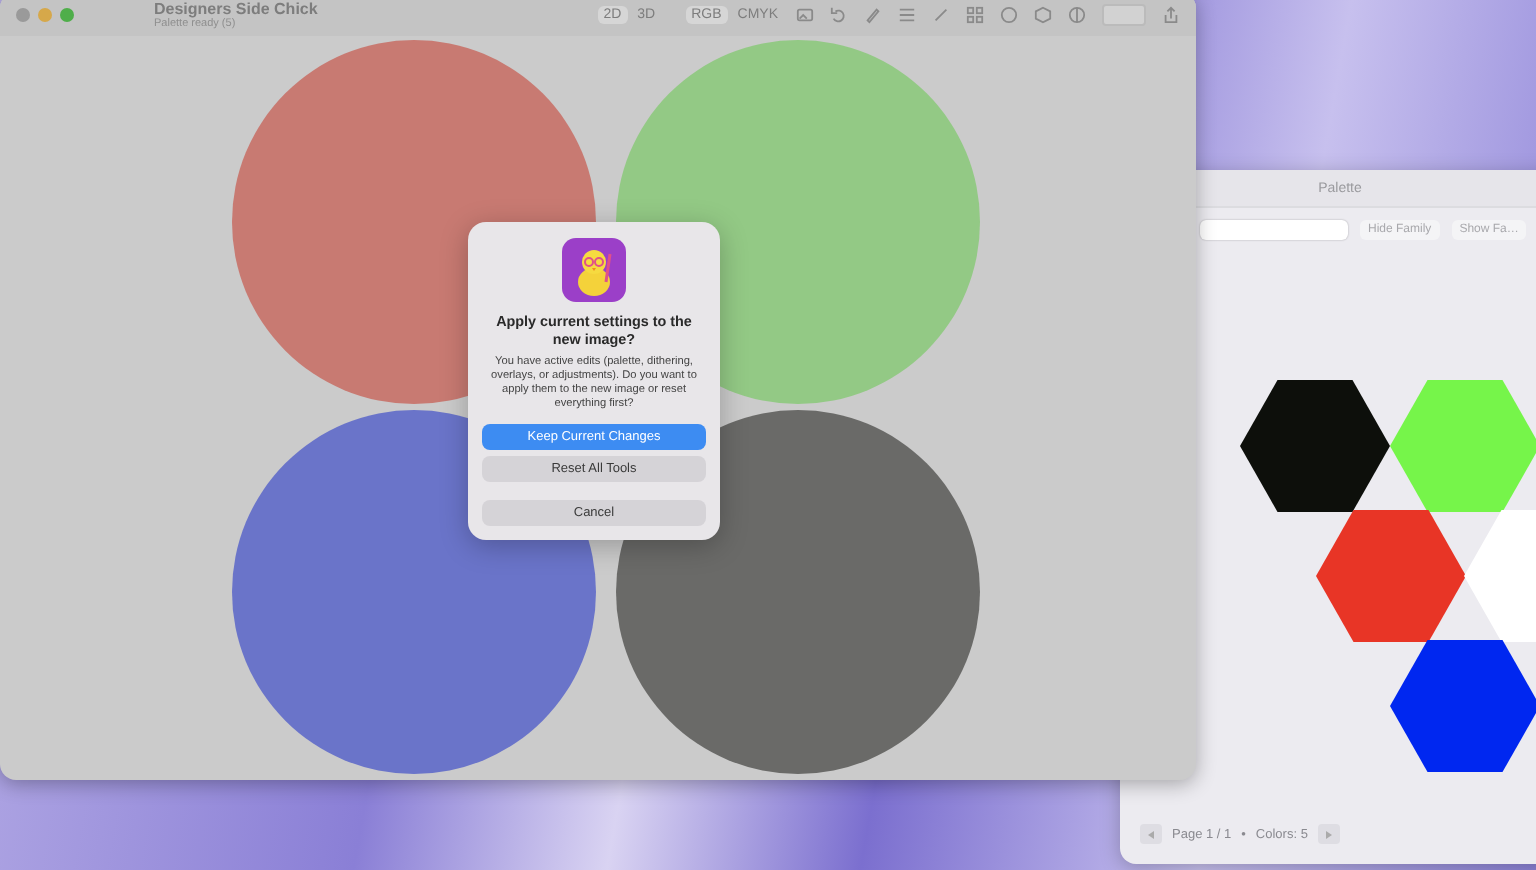  I want to click on next-page-button, so click(1328, 834).